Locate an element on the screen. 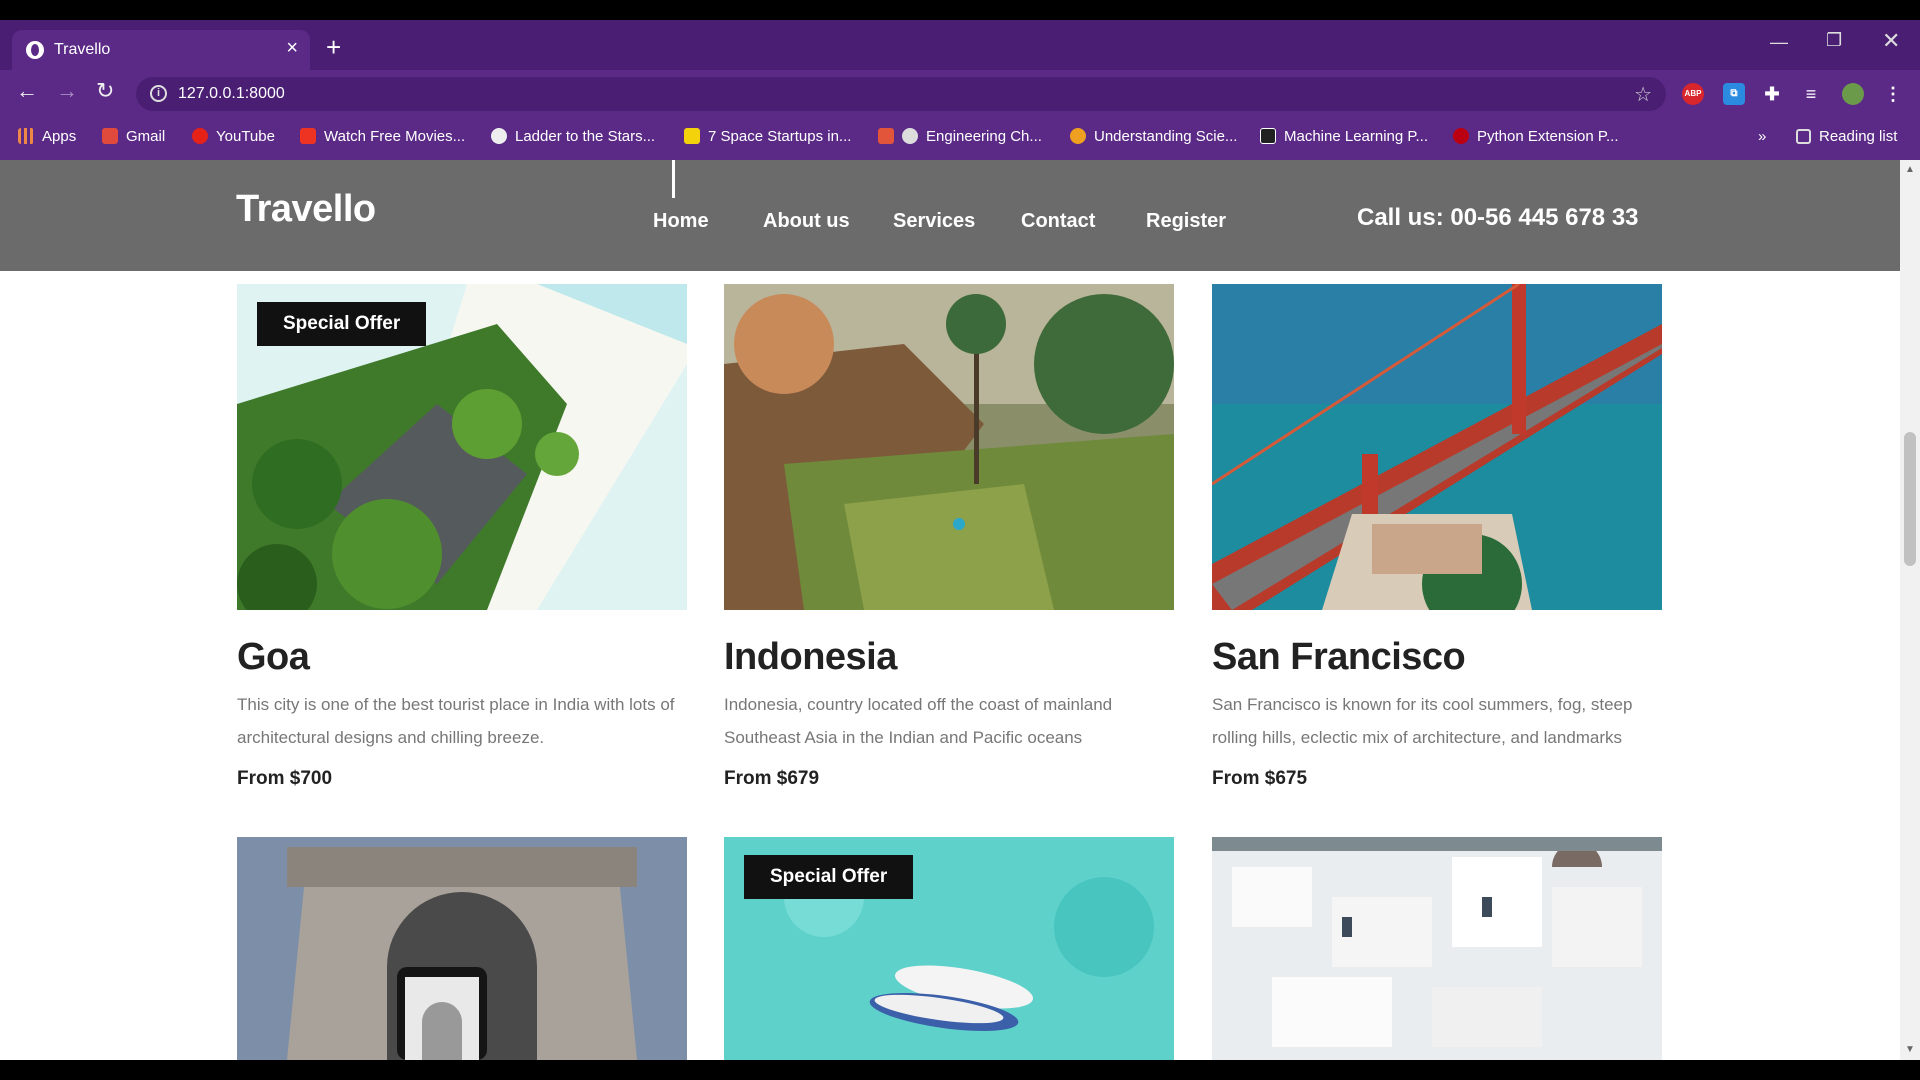  extensions-puzzle-icon: ✚ is located at coordinates (1772, 94).